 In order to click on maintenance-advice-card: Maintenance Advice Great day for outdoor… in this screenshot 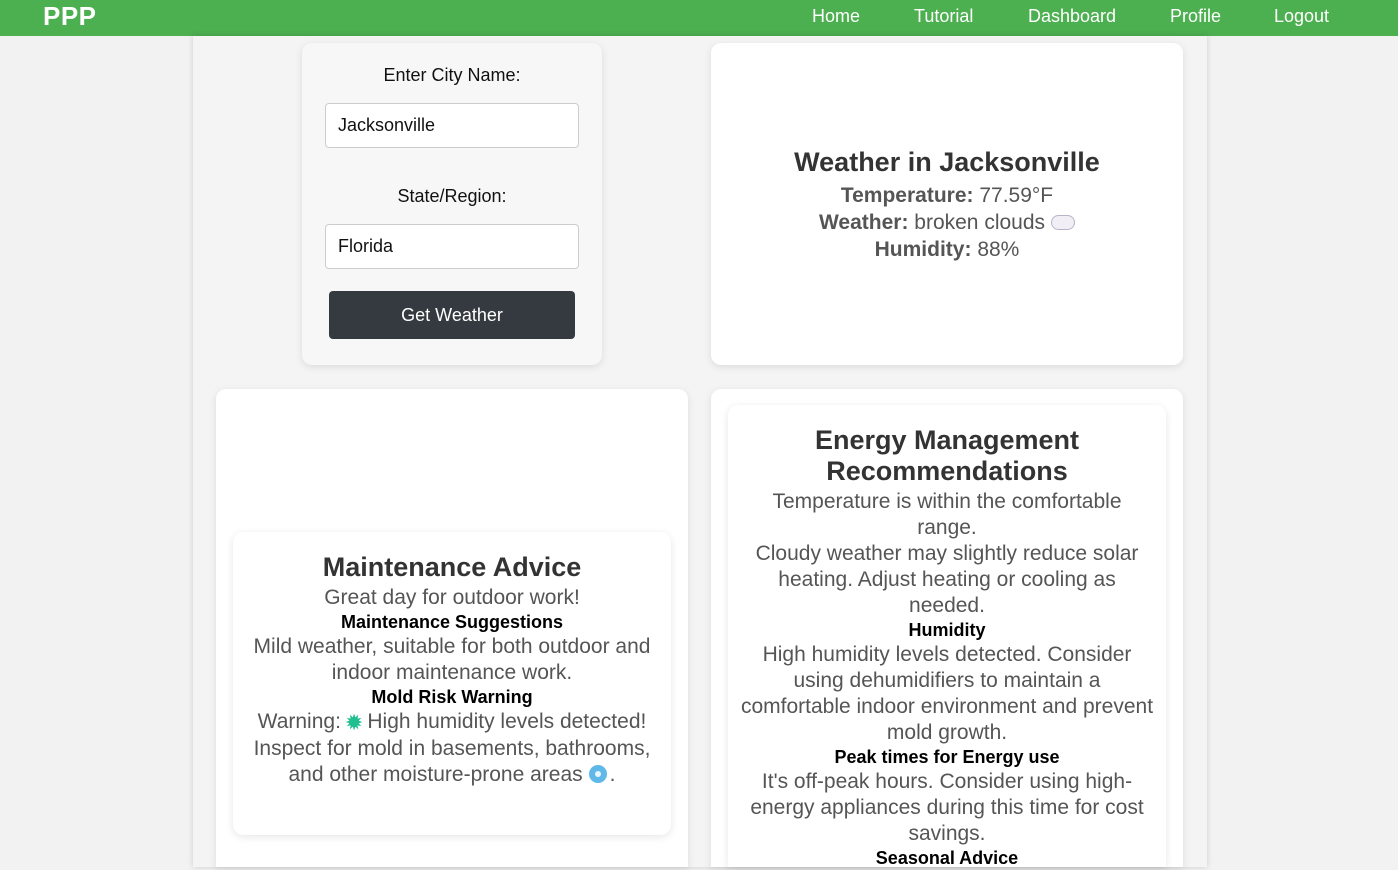, I will do `click(452, 683)`.